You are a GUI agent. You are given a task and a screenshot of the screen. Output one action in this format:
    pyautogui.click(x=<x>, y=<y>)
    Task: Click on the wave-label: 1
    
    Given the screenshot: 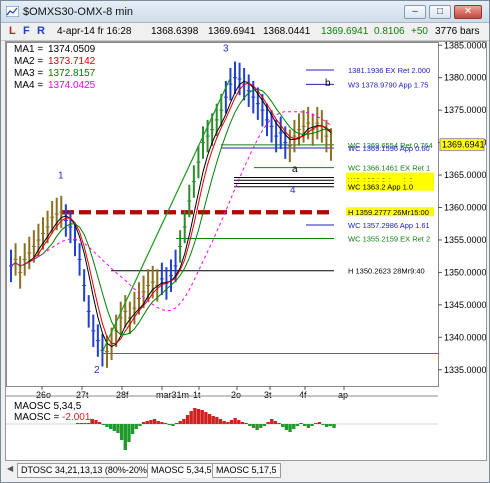 What is the action you would take?
    pyautogui.click(x=61, y=175)
    